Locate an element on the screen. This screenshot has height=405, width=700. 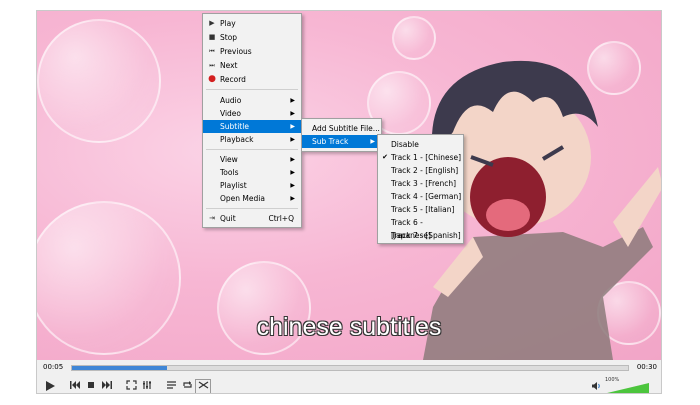
menu-item-label: Audio is located at coordinates (231, 100).